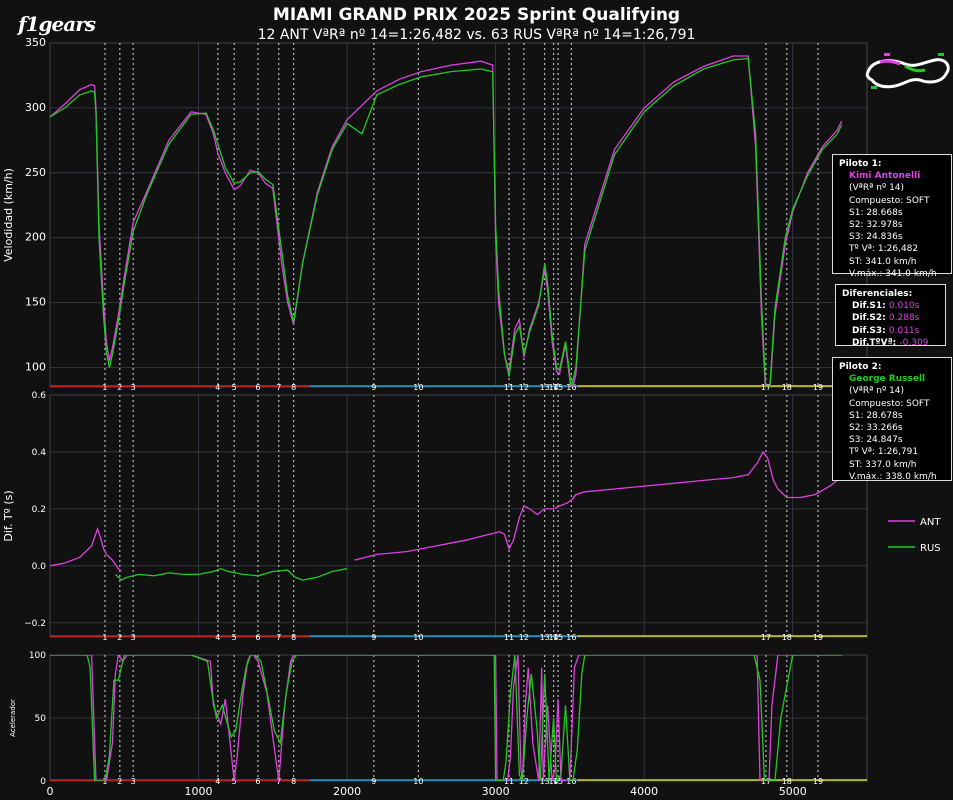 The image size is (953, 800). I want to click on speed-y-tick-label: 200, so click(35, 237).